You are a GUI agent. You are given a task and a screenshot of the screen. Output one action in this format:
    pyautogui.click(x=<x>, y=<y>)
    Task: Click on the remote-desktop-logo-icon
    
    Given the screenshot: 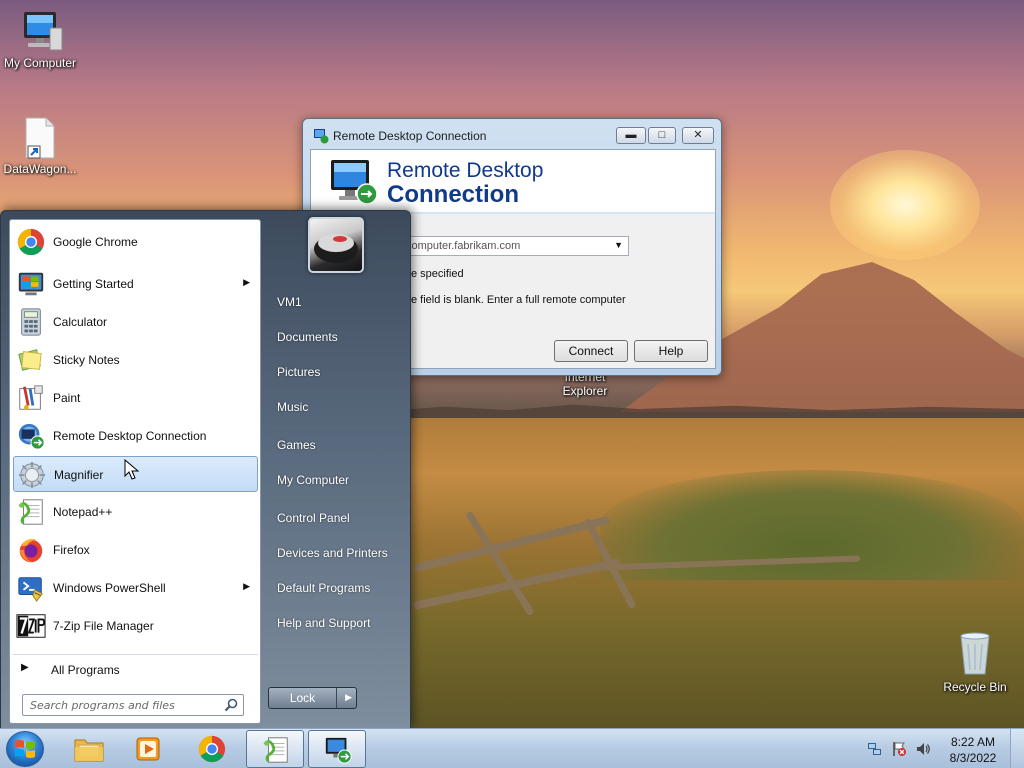 What is the action you would take?
    pyautogui.click(x=354, y=182)
    